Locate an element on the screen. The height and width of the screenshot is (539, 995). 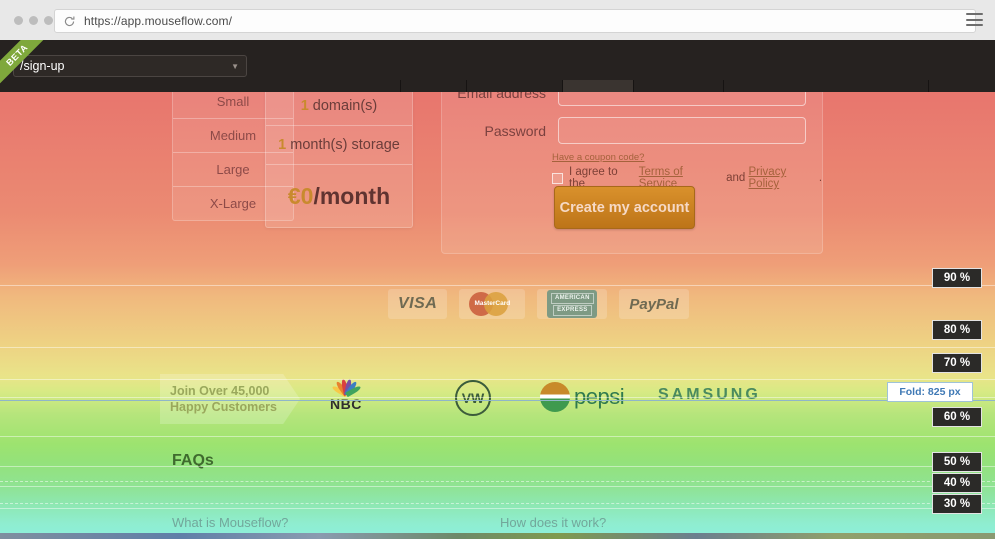
page-path-value: /sign-up is located at coordinates (42, 66).